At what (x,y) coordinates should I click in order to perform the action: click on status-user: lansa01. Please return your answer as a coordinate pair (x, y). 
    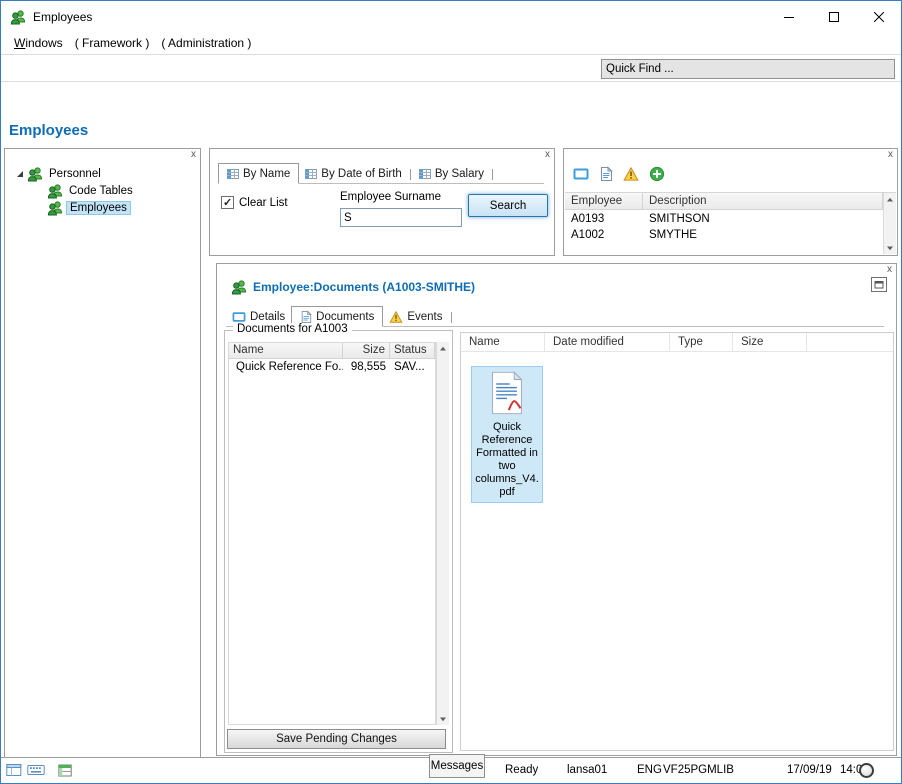
    Looking at the image, I should click on (587, 770).